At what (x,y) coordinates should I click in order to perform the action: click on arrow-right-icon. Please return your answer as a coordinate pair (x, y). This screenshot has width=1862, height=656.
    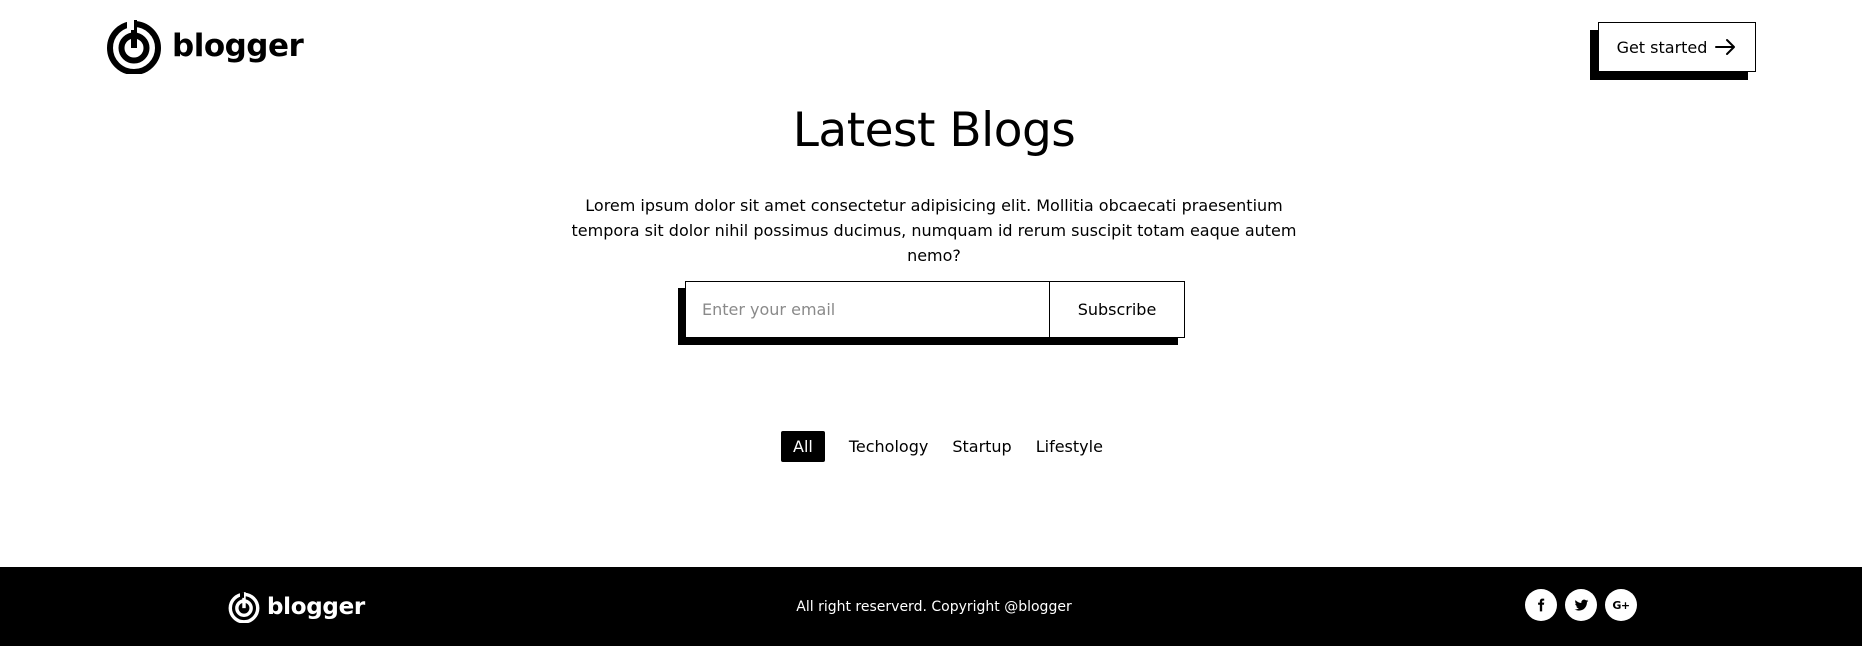
    Looking at the image, I should click on (1725, 47).